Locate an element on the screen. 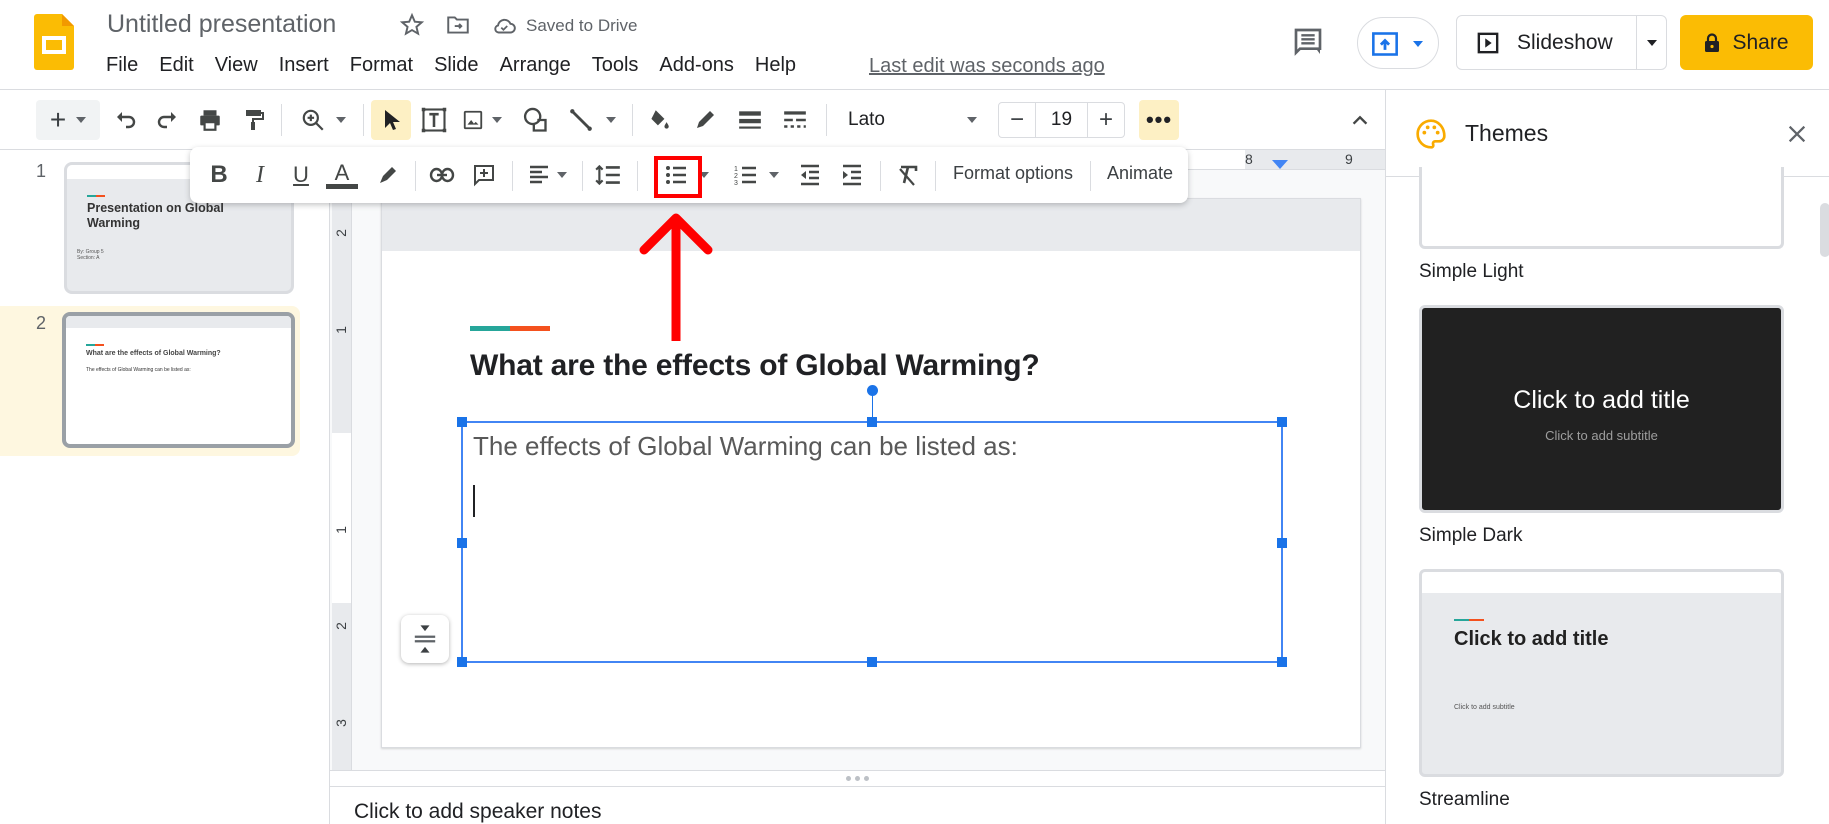  present-to-meeting-button is located at coordinates (1398, 43).